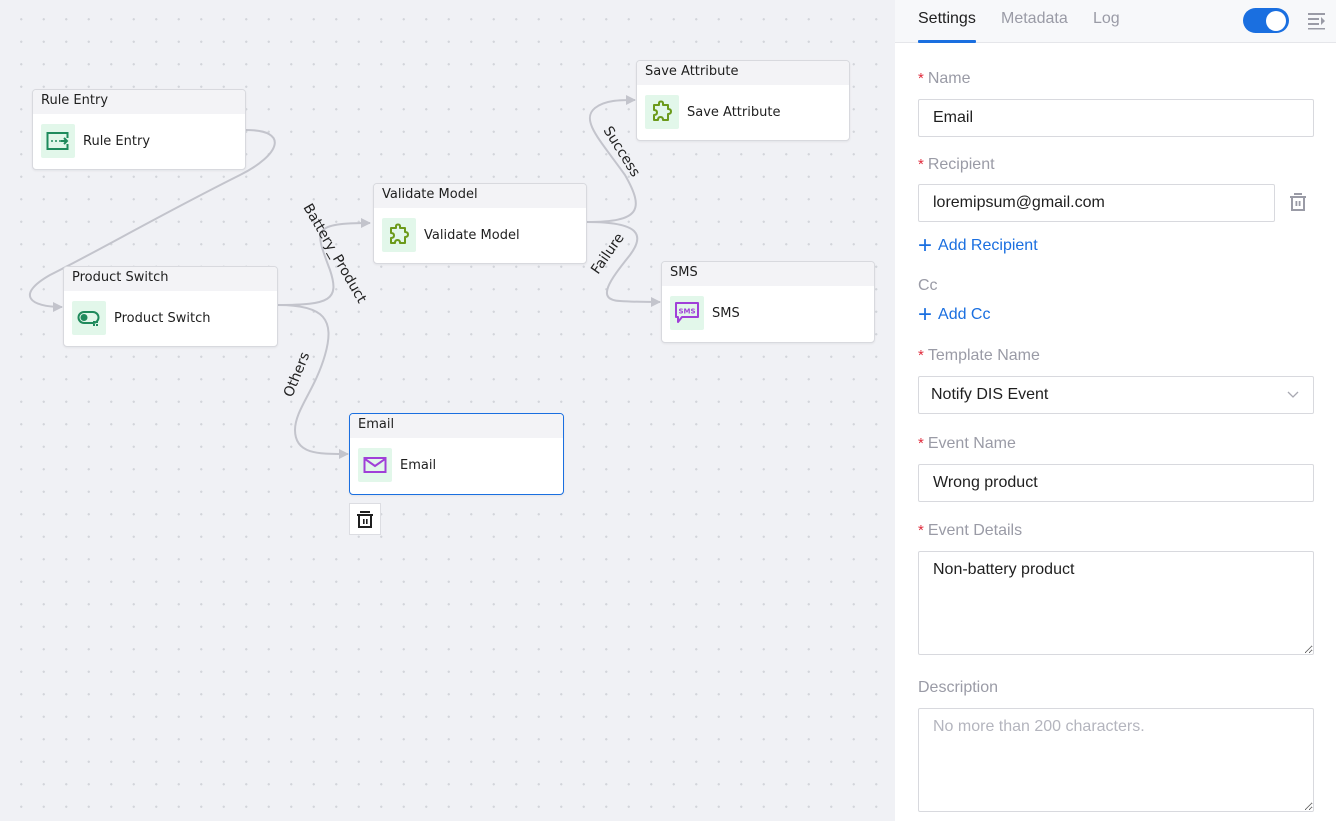  What do you see at coordinates (990, 394) in the screenshot?
I see `template-name-value: Notify DIS Event` at bounding box center [990, 394].